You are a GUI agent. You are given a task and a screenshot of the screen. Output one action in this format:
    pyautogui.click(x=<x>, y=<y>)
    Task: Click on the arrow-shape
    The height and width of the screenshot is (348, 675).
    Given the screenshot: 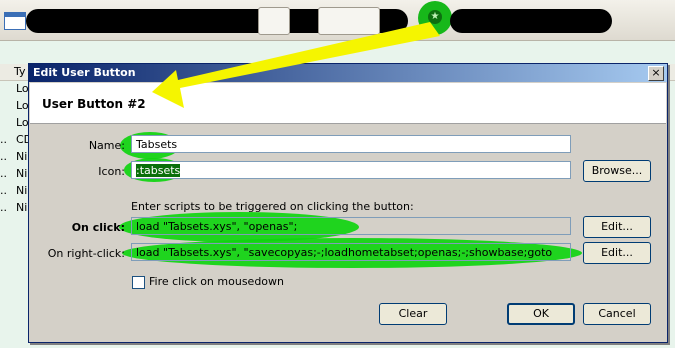 What is the action you would take?
    pyautogui.click(x=296, y=65)
    